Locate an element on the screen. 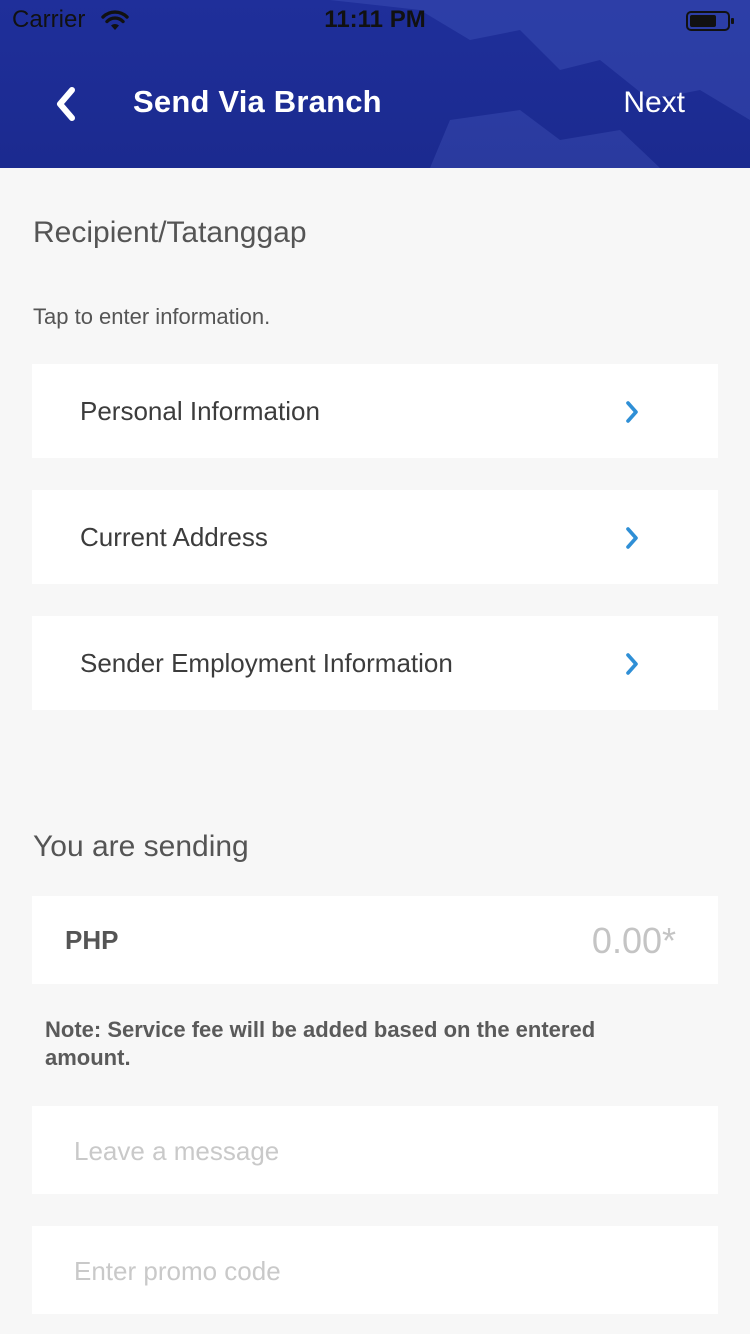 The height and width of the screenshot is (1334, 750). message-input is located at coordinates (374, 1151).